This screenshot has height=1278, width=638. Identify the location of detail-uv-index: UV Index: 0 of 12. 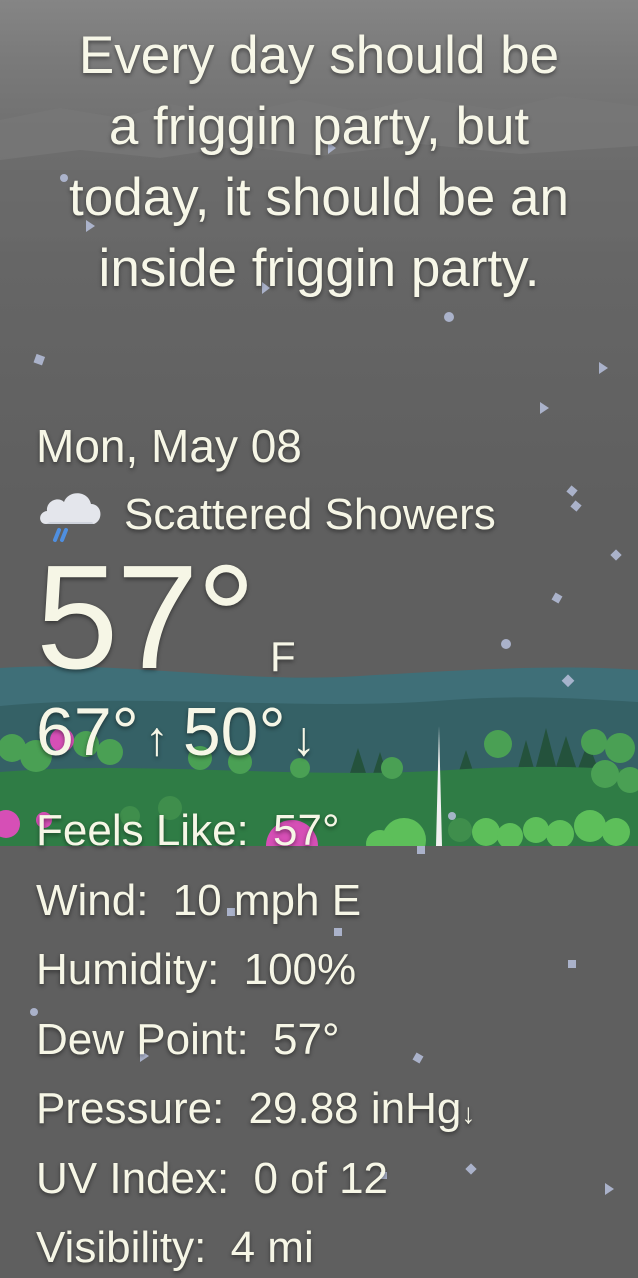
(255, 1179).